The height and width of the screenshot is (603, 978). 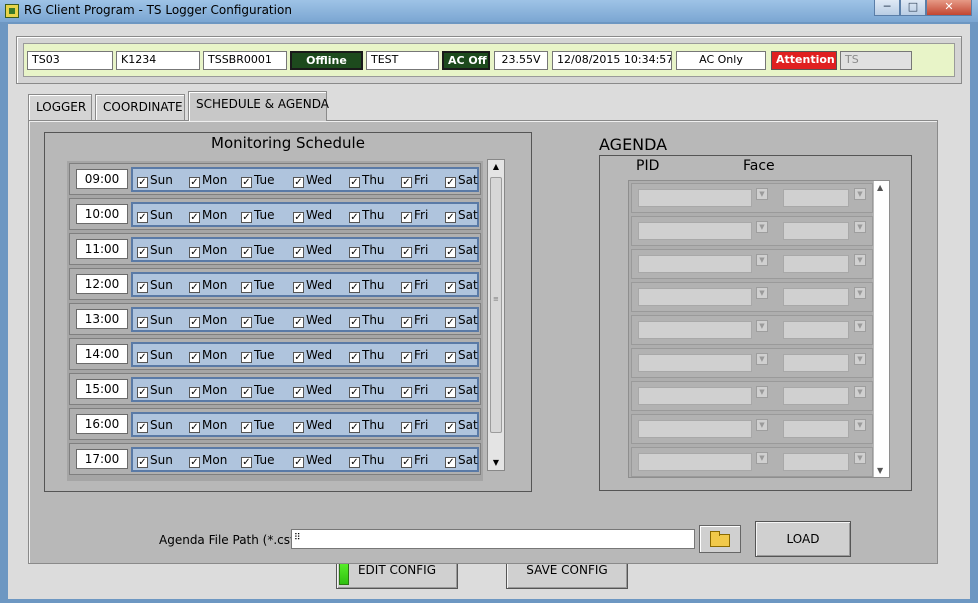 What do you see at coordinates (102, 424) in the screenshot?
I see `schedule-time-field: 16:00` at bounding box center [102, 424].